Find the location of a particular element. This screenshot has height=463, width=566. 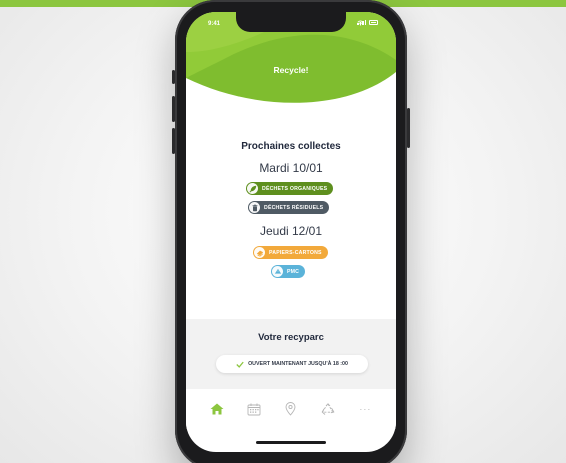

status-time: 9:41 is located at coordinates (214, 24).